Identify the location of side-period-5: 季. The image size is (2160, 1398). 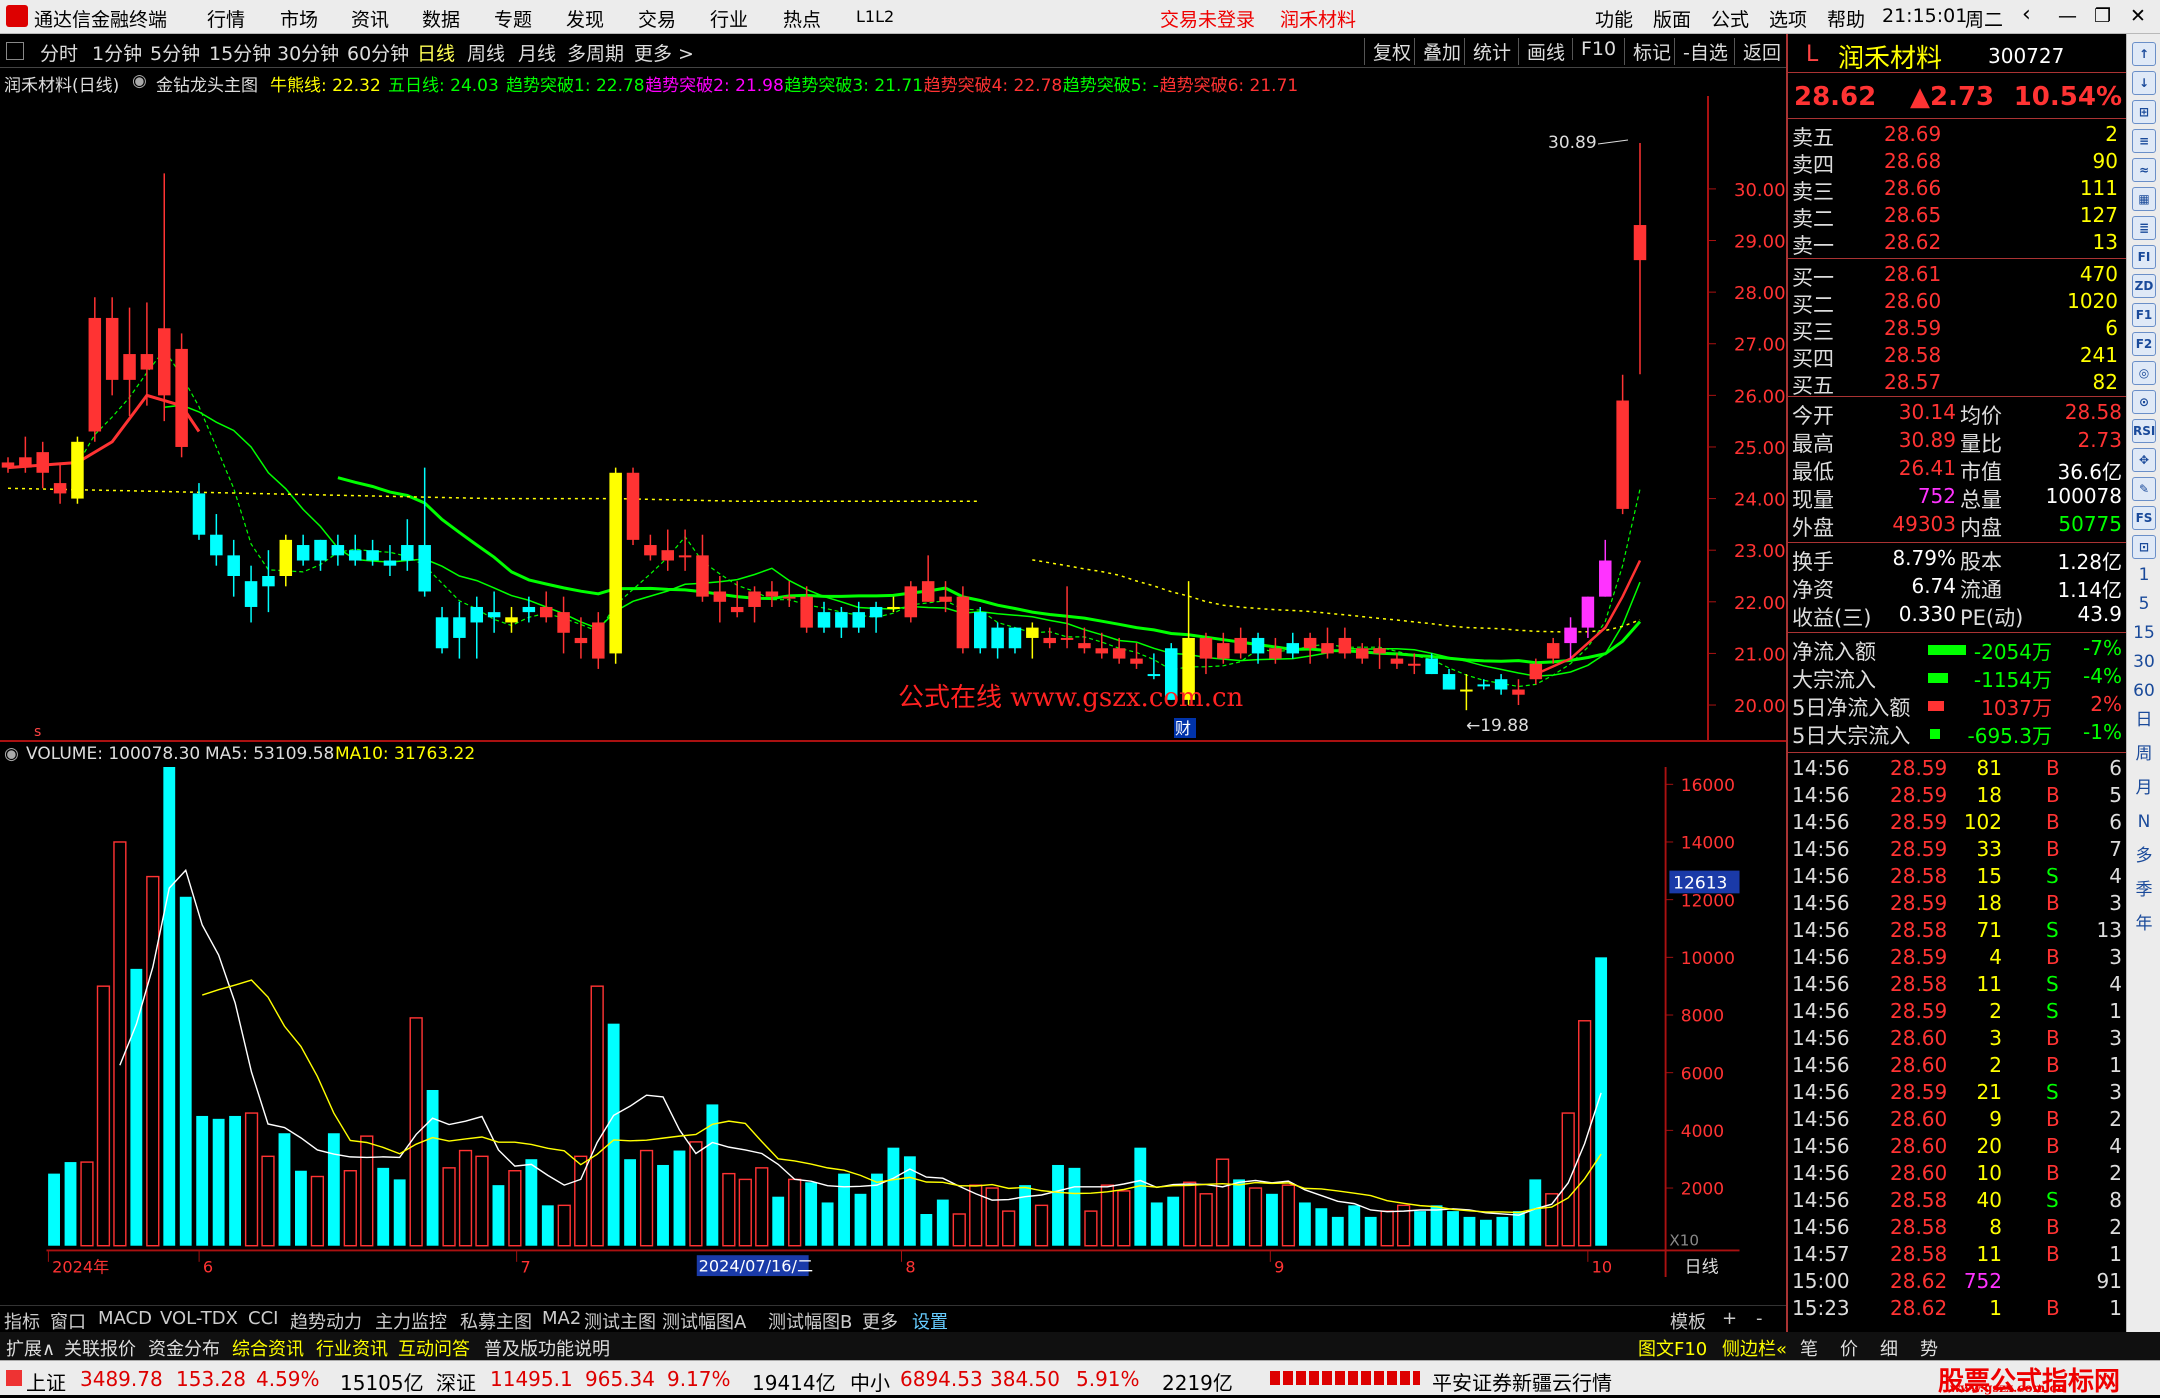
(2144, 891).